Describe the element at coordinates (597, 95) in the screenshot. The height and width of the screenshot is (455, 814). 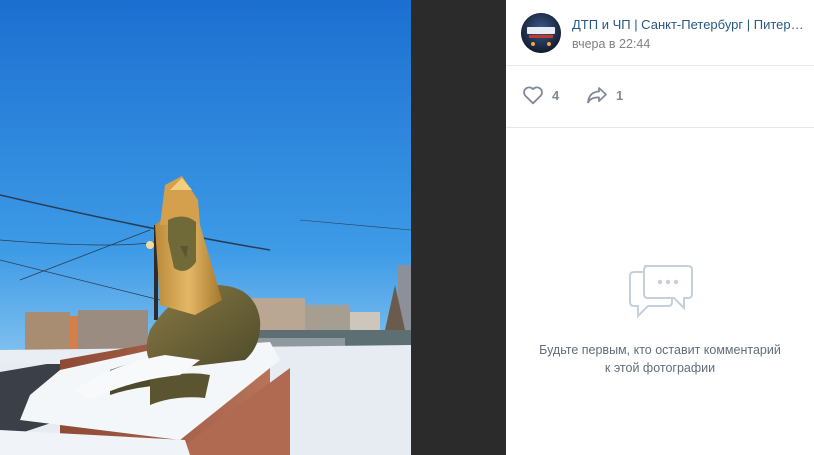
I see `share-arrow-icon` at that location.